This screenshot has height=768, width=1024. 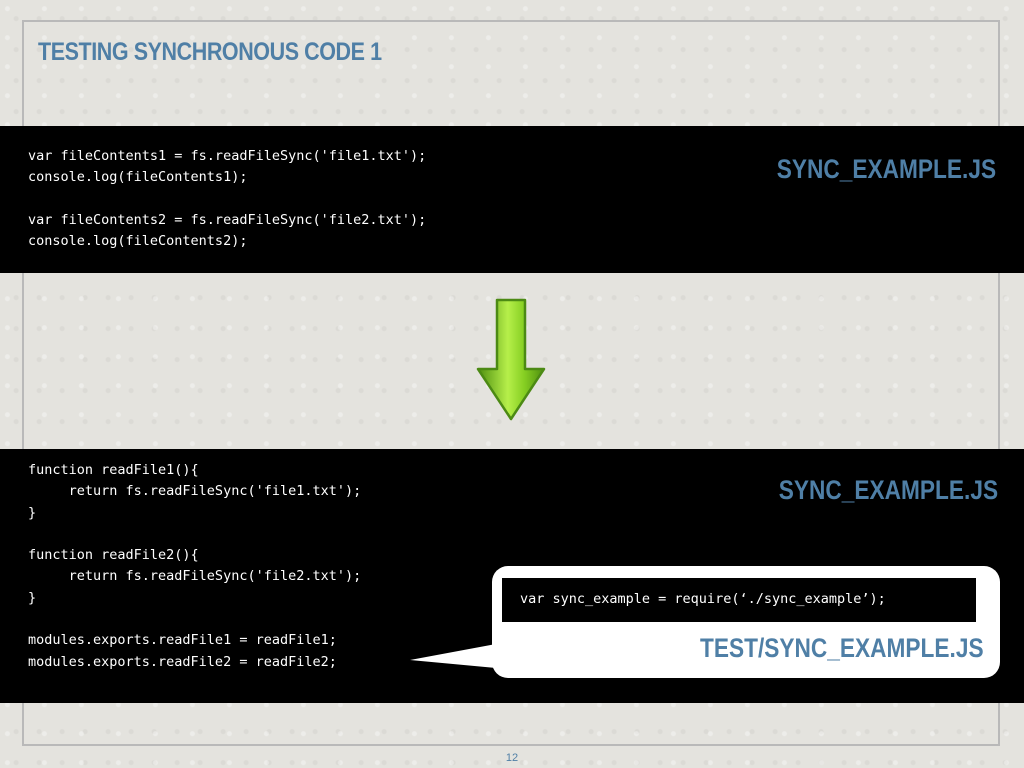 What do you see at coordinates (842, 648) in the screenshot?
I see `callout-file-label: TEST/SYNC_EXAMPLE.JS` at bounding box center [842, 648].